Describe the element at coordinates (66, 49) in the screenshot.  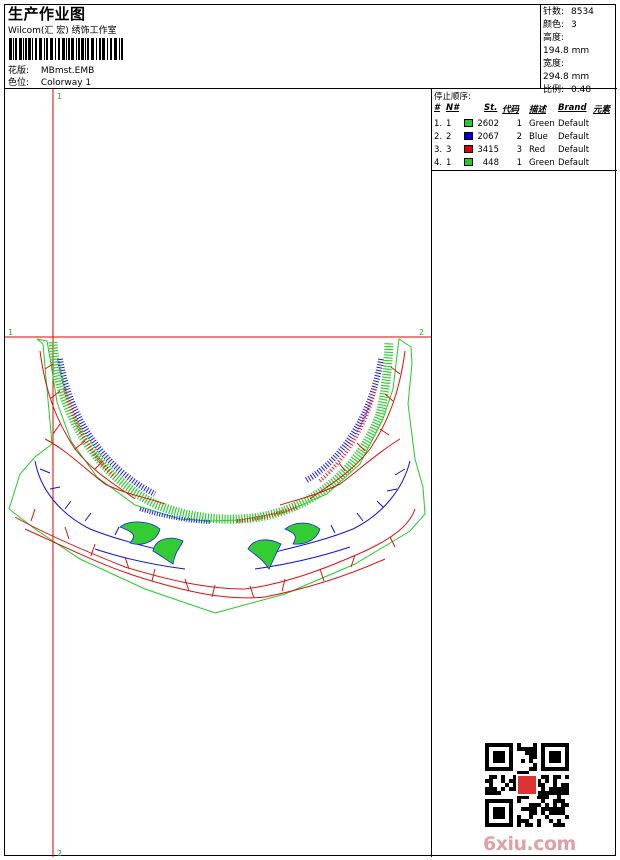
I see `barcode-icon` at that location.